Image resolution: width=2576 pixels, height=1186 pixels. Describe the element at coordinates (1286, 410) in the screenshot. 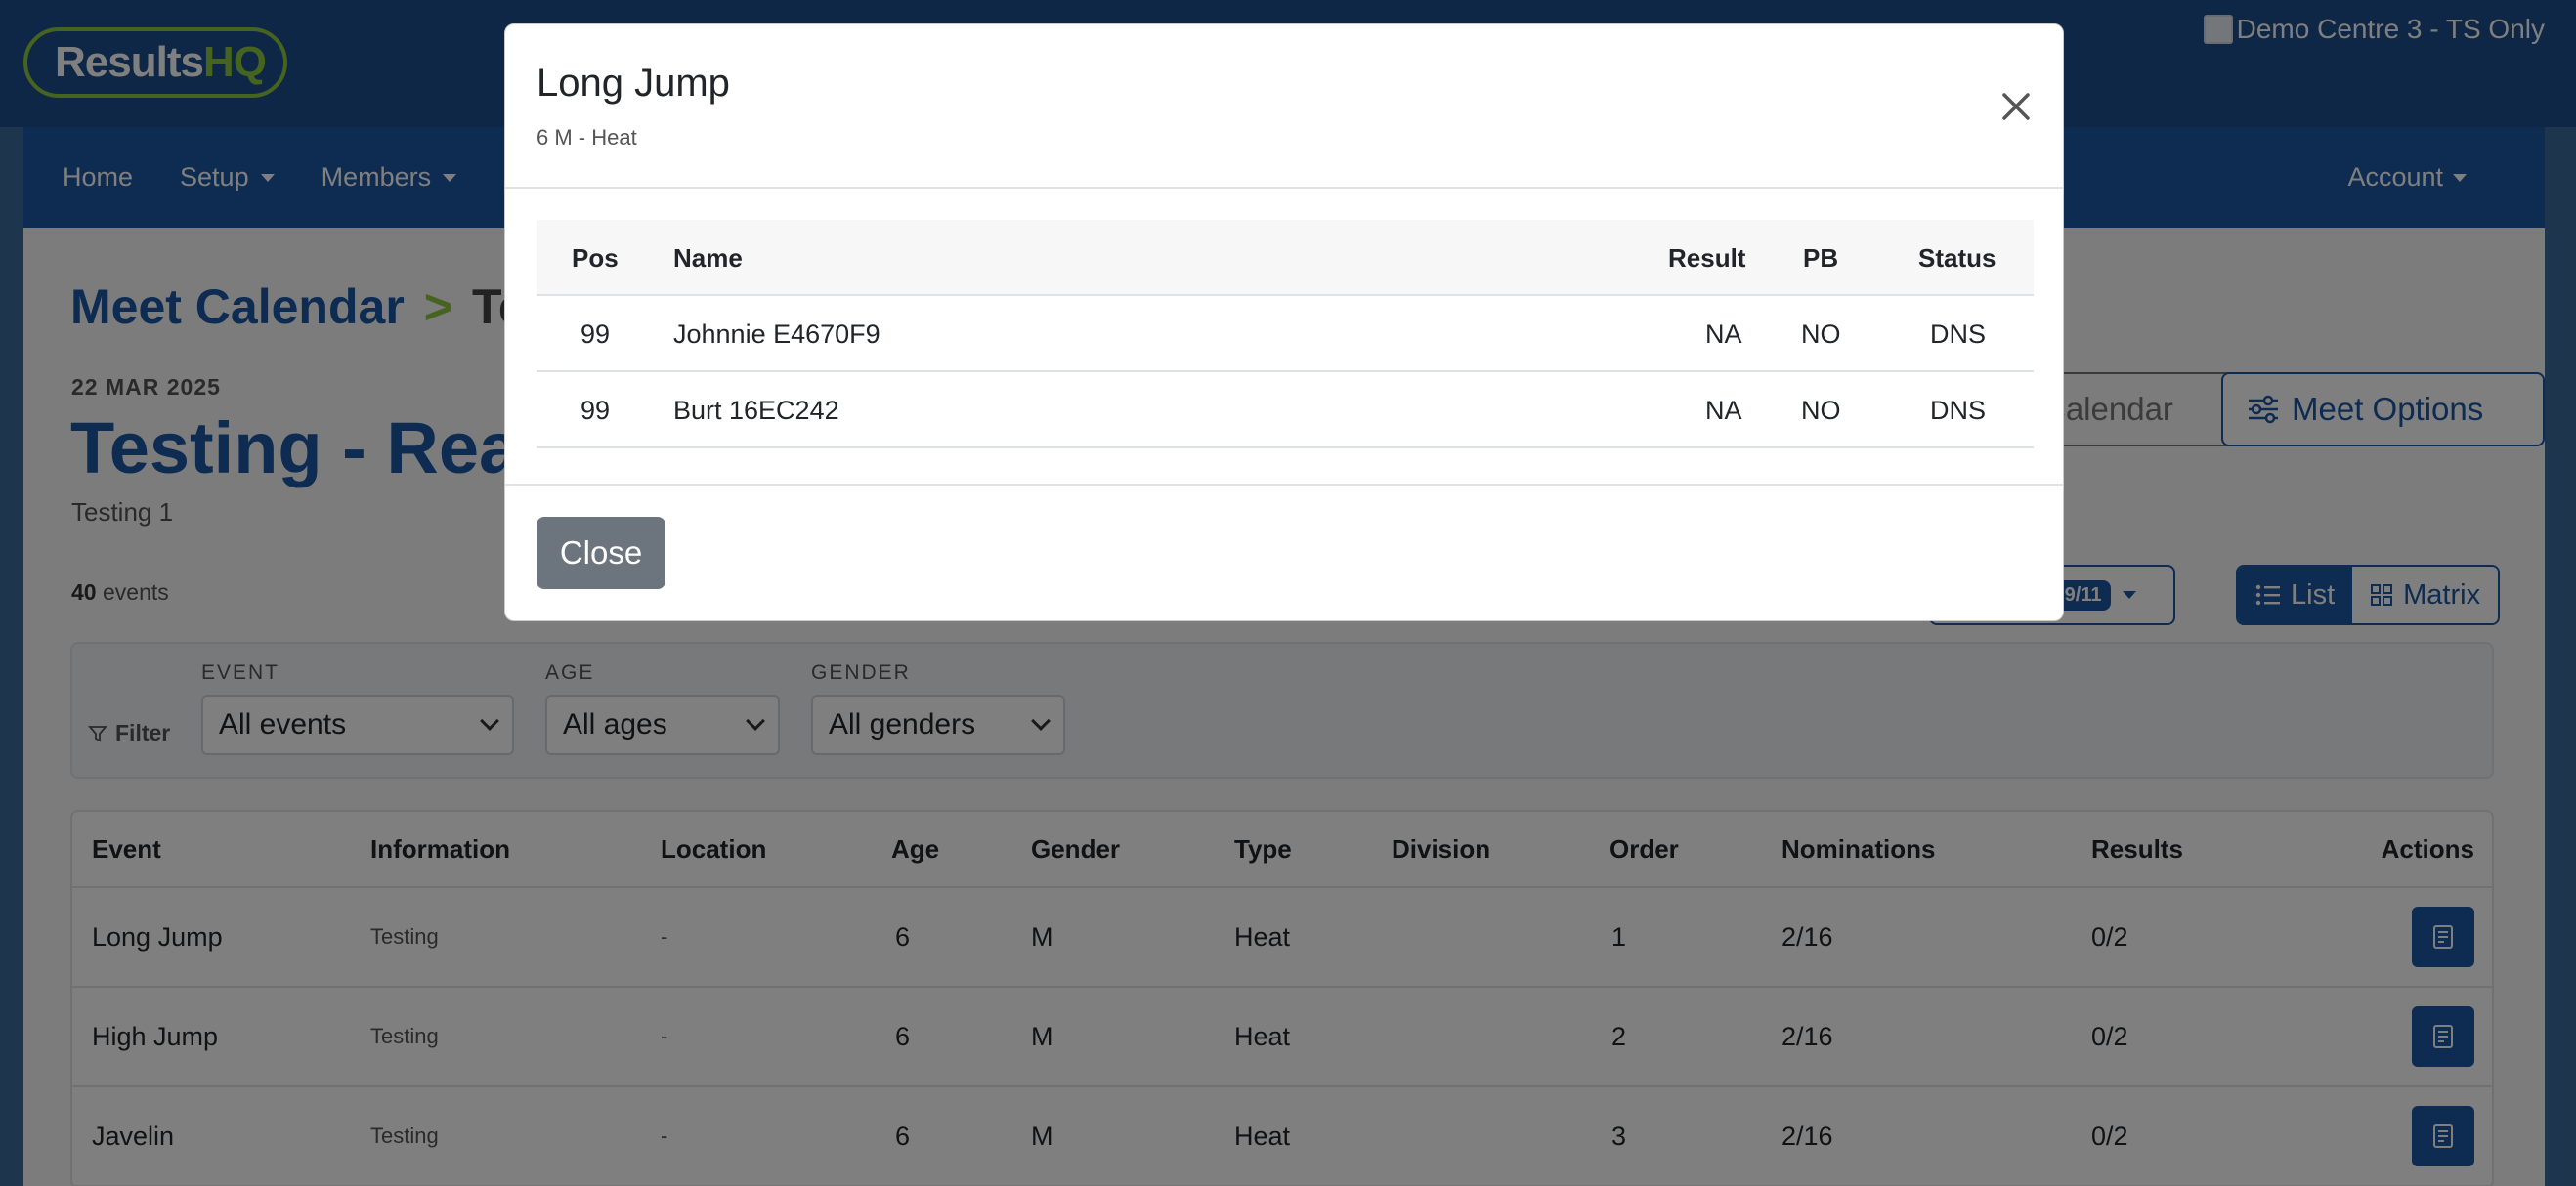

I see `table-row: 99 Burt 16EC242 NA NO DNS` at that location.